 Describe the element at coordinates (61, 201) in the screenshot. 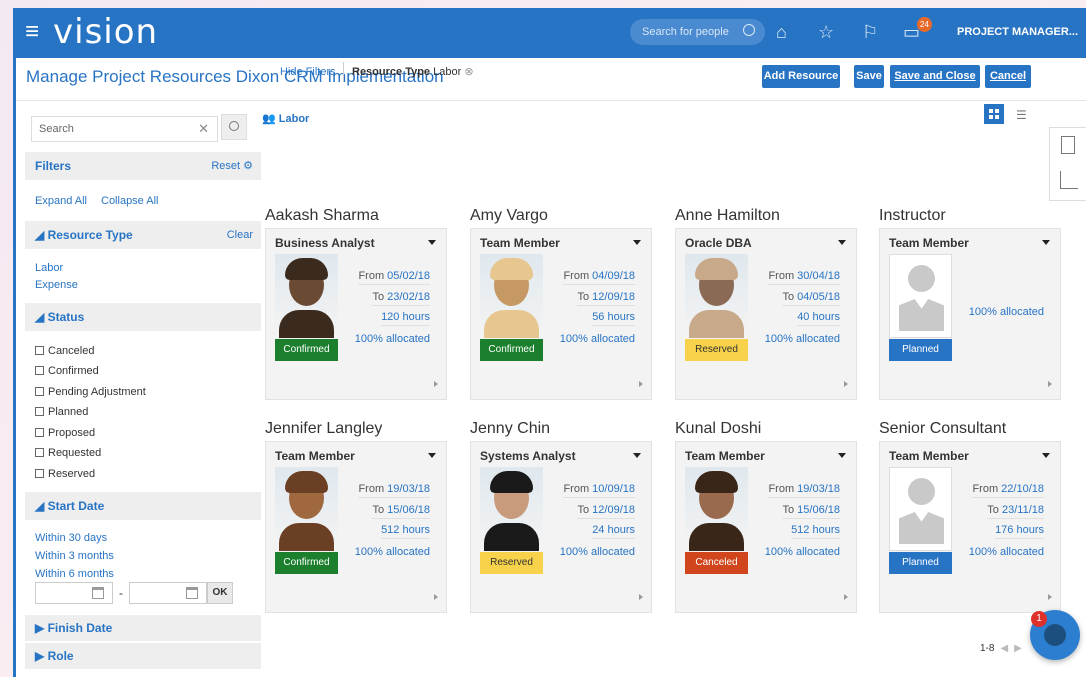

I see `expand-all-link: Expand All` at that location.